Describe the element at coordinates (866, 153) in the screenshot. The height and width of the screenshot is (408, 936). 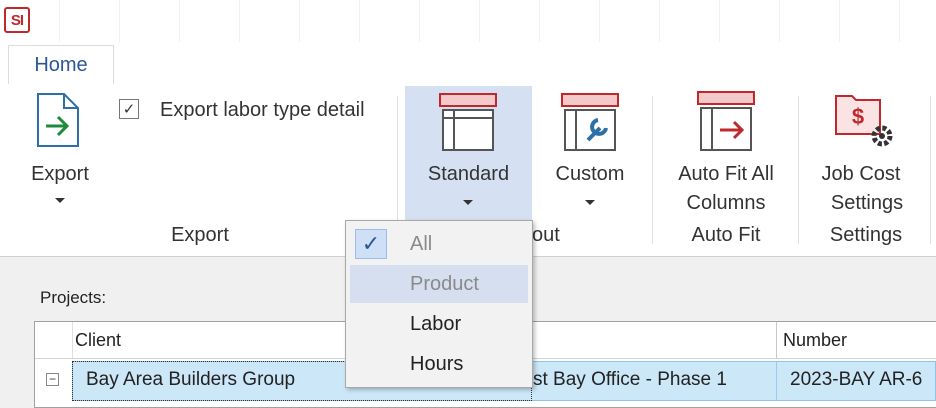
I see `job-cost-settings-button: $ Job Cost Settings` at that location.